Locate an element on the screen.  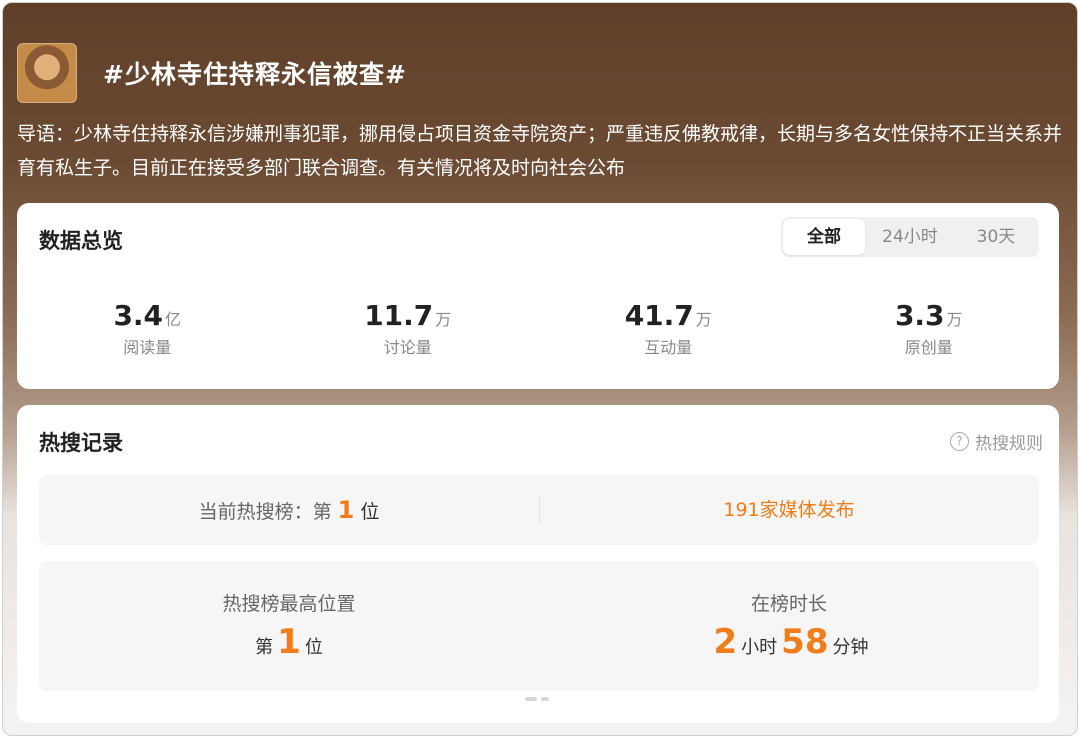
current-rank: 当前热搜榜：第 1 位 is located at coordinates (289, 510).